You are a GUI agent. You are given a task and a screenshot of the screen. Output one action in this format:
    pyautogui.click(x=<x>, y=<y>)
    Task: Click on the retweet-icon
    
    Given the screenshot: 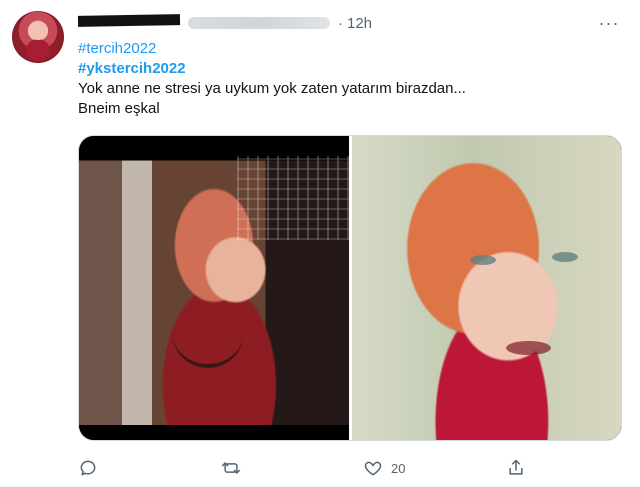 What is the action you would take?
    pyautogui.click(x=231, y=468)
    